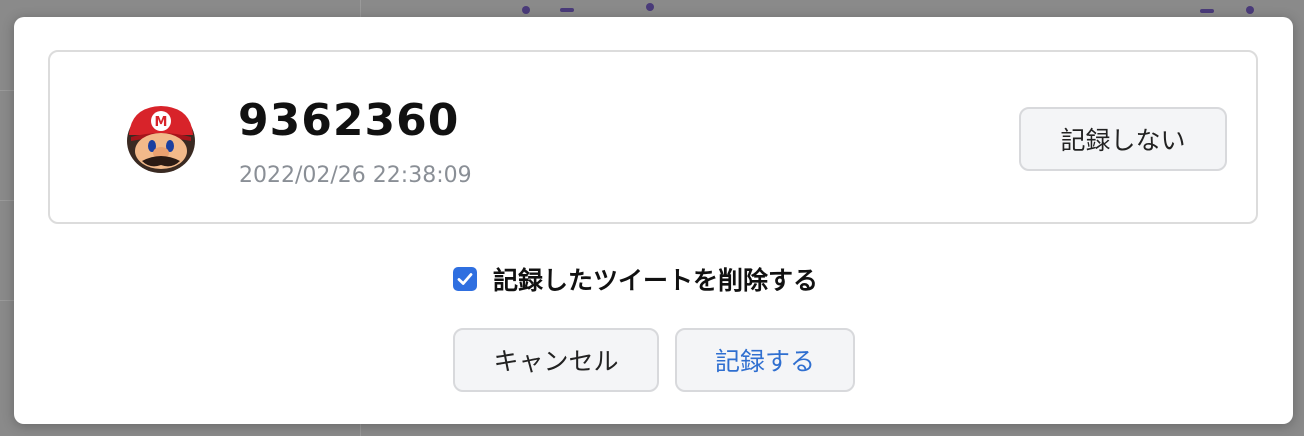  Describe the element at coordinates (765, 360) in the screenshot. I see `record-button: 記録する` at that location.